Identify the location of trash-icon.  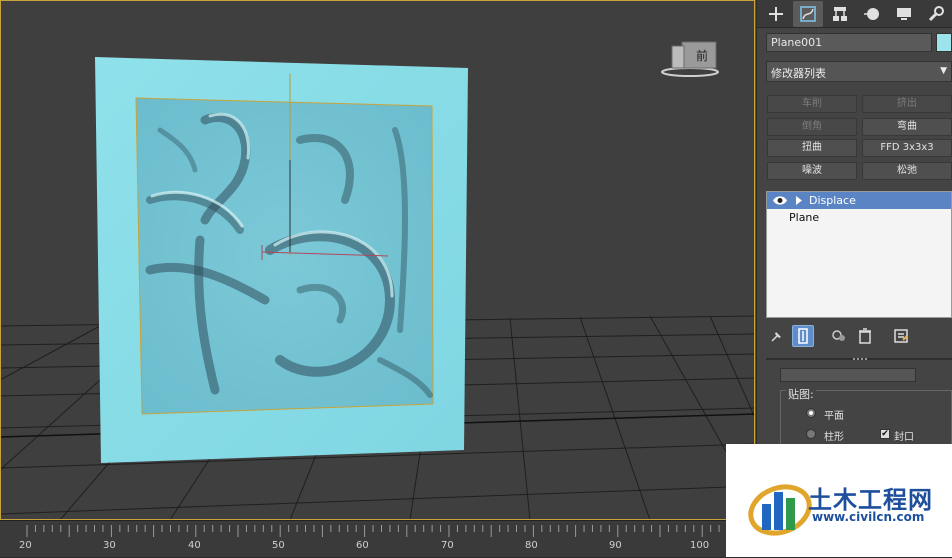
(865, 336).